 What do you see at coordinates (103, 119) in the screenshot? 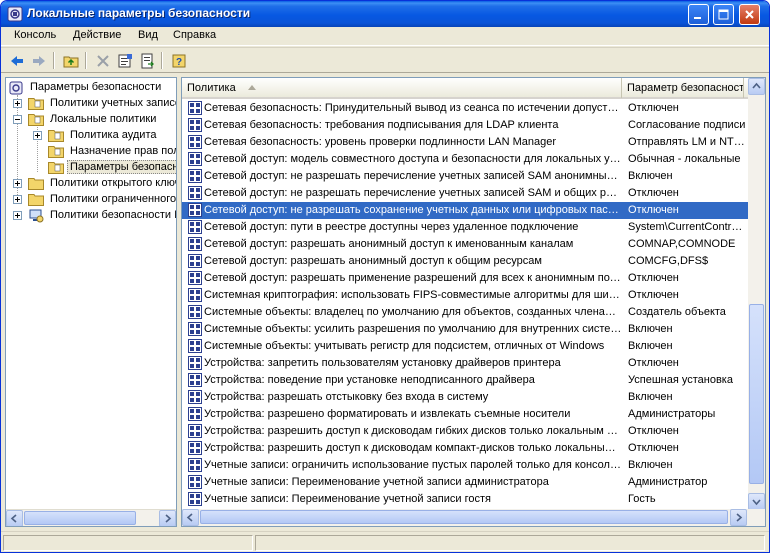
I see `tree-item-label: Локальные политики` at bounding box center [103, 119].